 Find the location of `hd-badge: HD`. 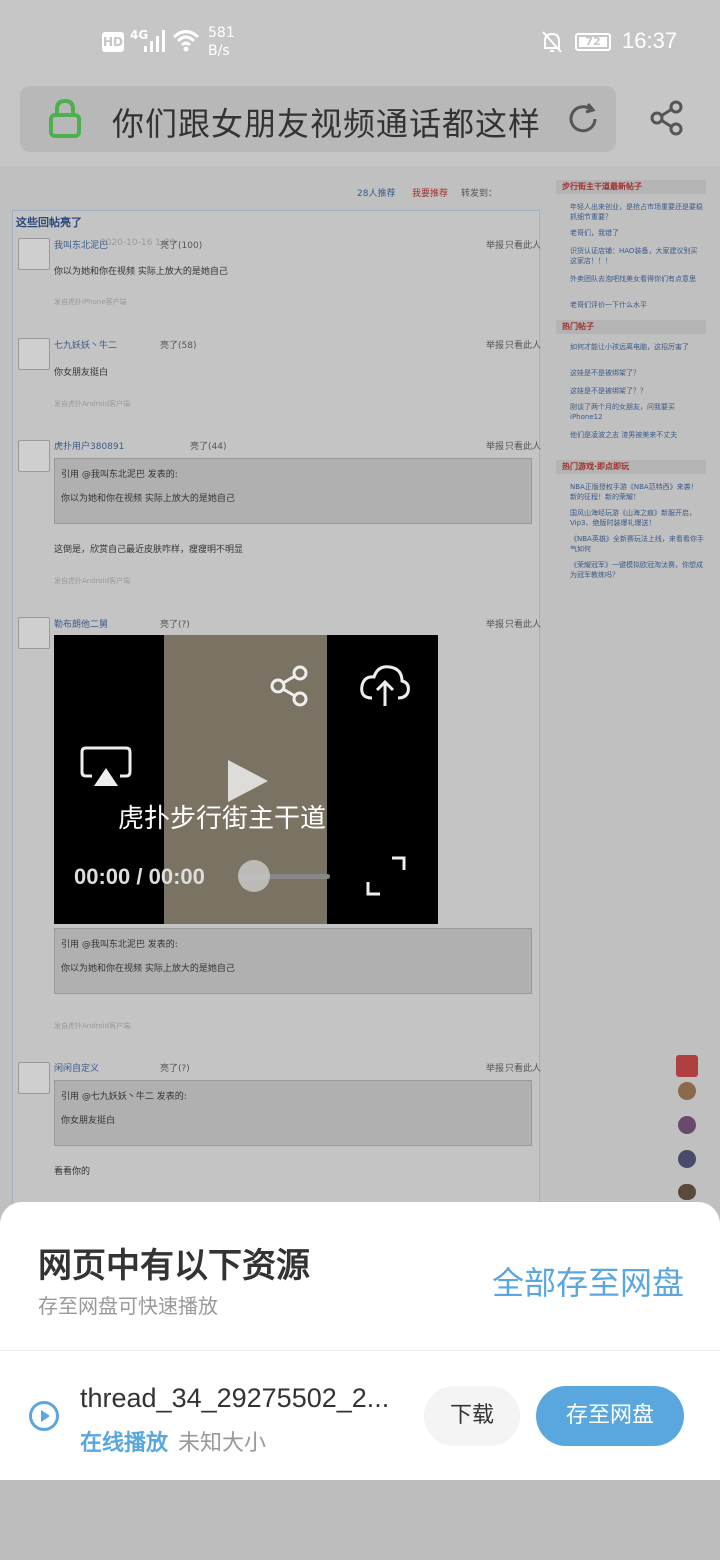

hd-badge: HD is located at coordinates (113, 42).